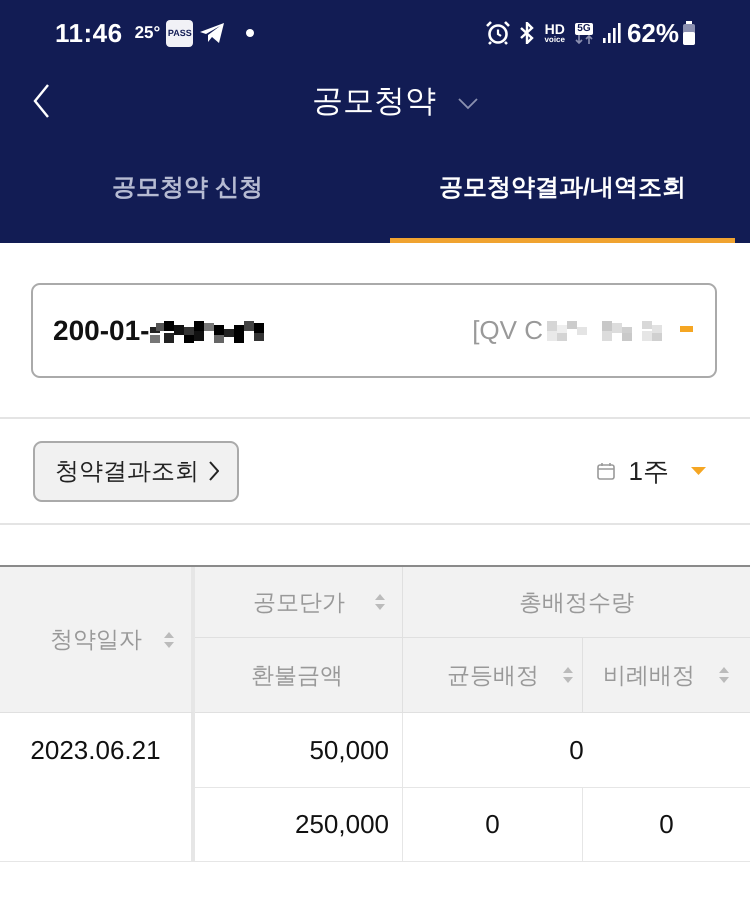 This screenshot has height=917, width=750. What do you see at coordinates (584, 39) in the screenshot?
I see `data-arrows-icon` at bounding box center [584, 39].